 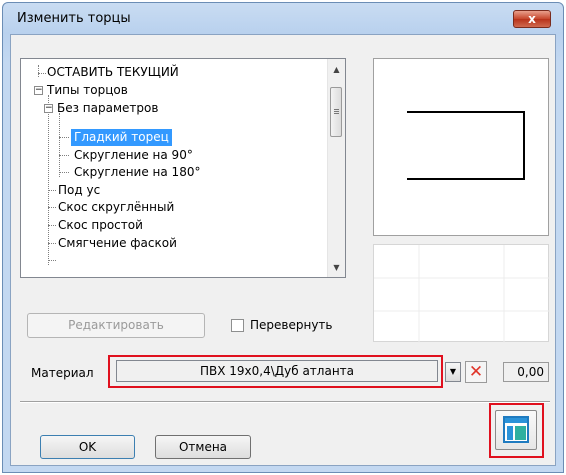 I want to click on close-icon: x, so click(x=532, y=19).